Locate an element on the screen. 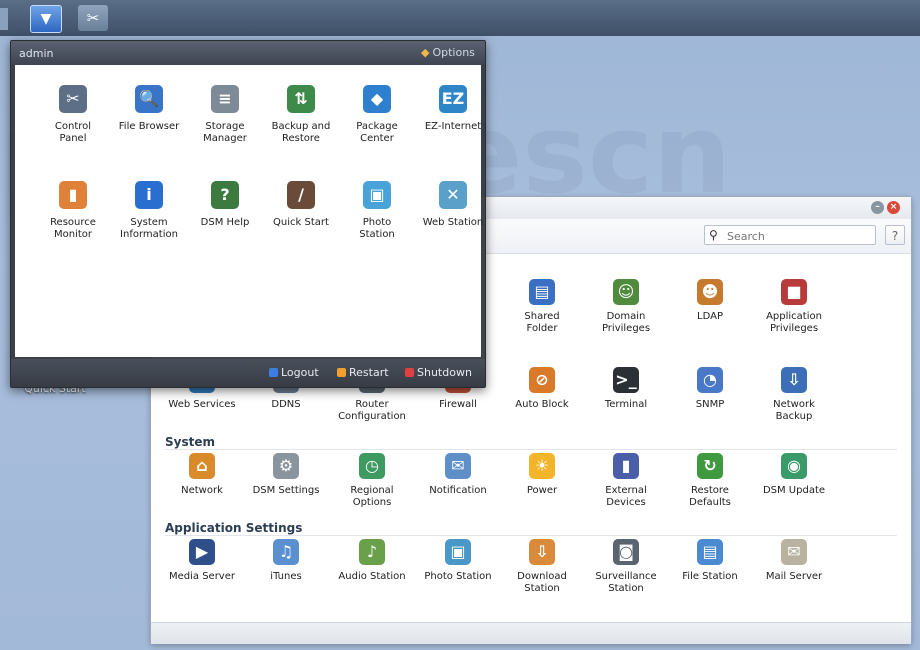  app-help: ? DSM Help is located at coordinates (225, 205).